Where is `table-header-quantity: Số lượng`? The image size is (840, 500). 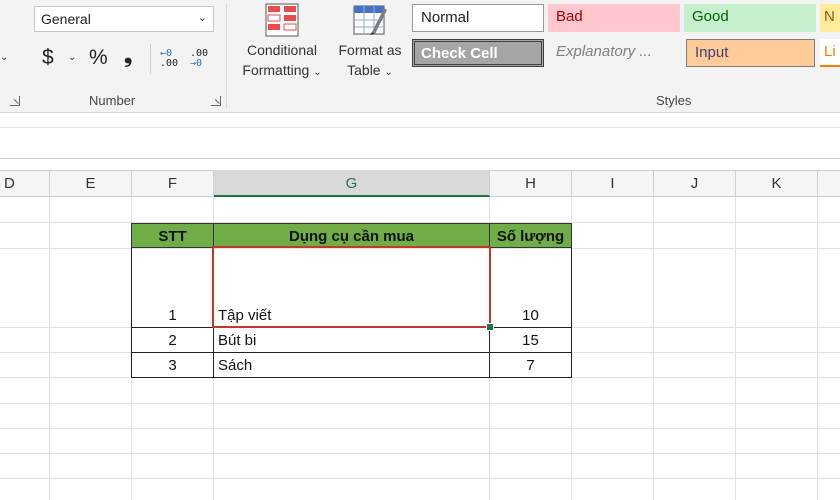 table-header-quantity: Số lượng is located at coordinates (530, 235).